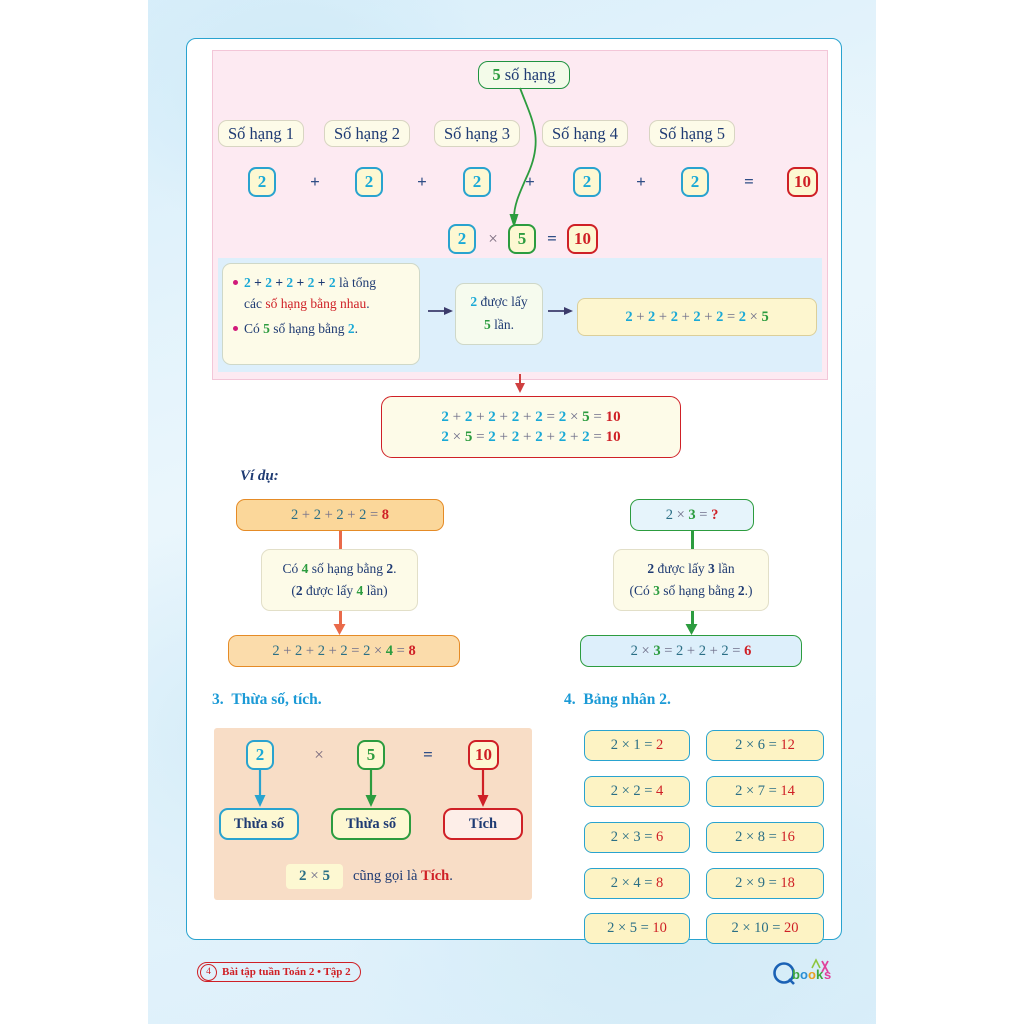 The width and height of the screenshot is (1024, 1024). What do you see at coordinates (691, 568) in the screenshot?
I see `example-right-note-line1: 2 được lấy 3 lần` at bounding box center [691, 568].